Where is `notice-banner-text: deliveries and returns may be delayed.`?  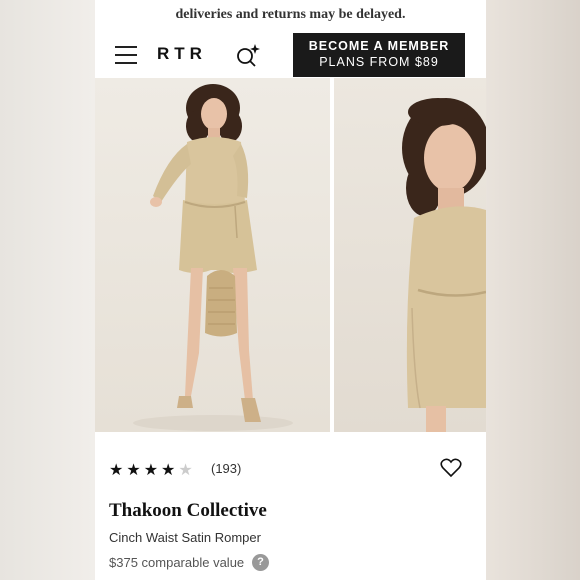 notice-banner-text: deliveries and returns may be delayed. is located at coordinates (290, 14).